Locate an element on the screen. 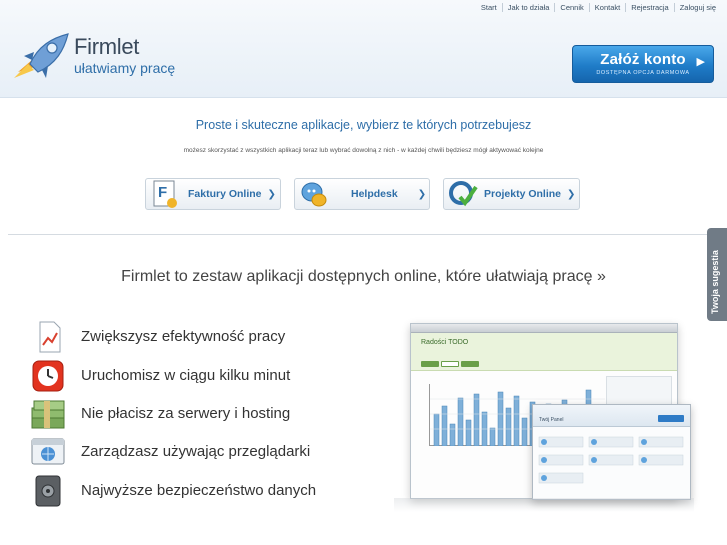 The width and height of the screenshot is (727, 545). app-screenshot-panel: Twój Panel is located at coordinates (611, 452).